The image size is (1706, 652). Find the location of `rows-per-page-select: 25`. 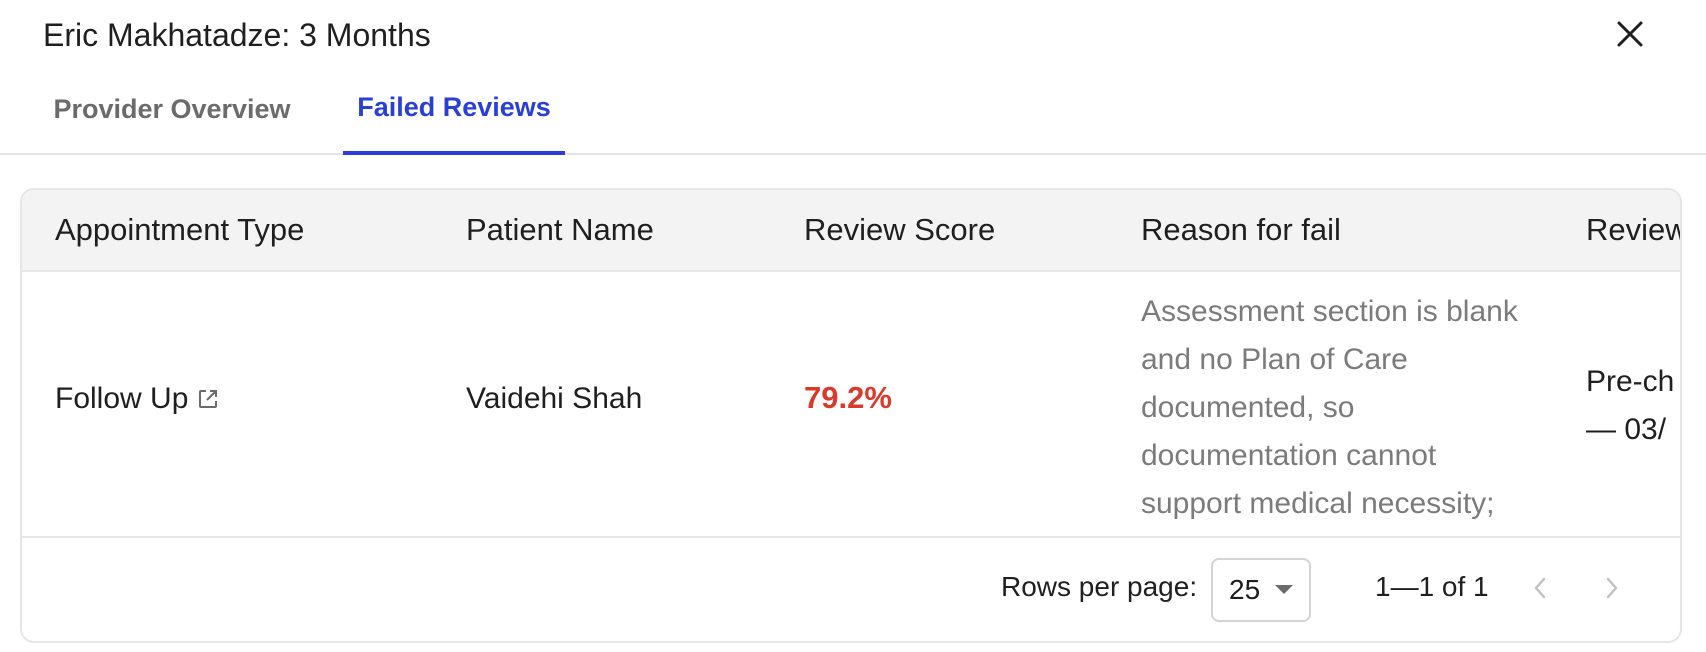

rows-per-page-select: 25 is located at coordinates (1261, 590).